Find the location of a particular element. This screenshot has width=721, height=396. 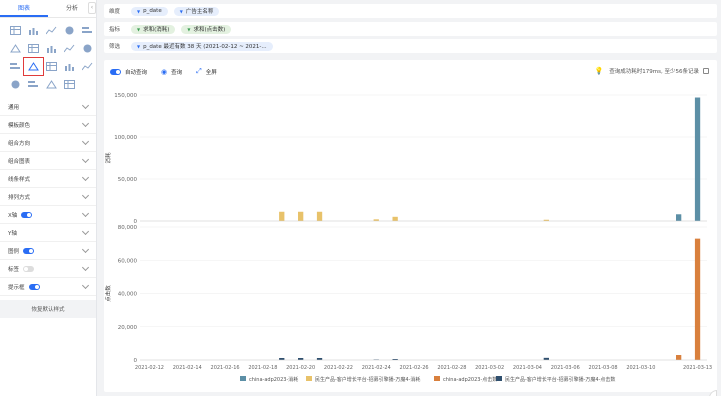

section-8: 图例 is located at coordinates (48, 251).